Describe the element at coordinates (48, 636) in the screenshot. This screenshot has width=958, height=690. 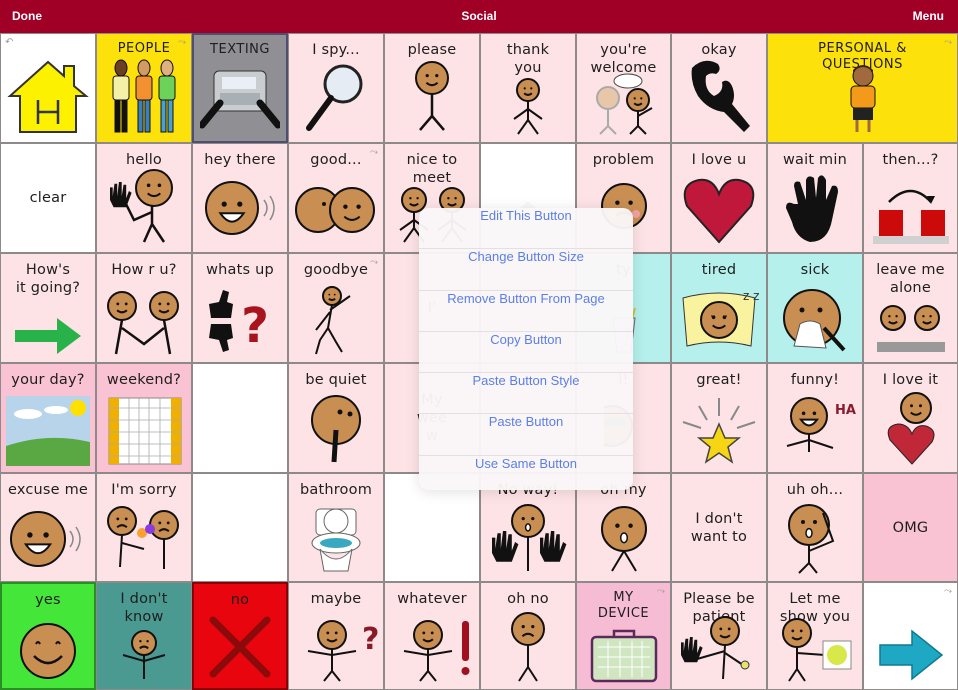
I see `grid-button-yes: yes` at that location.